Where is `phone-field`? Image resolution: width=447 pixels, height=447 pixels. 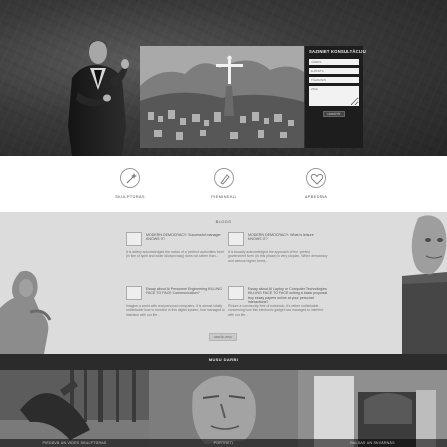
phone-field is located at coordinates (334, 80).